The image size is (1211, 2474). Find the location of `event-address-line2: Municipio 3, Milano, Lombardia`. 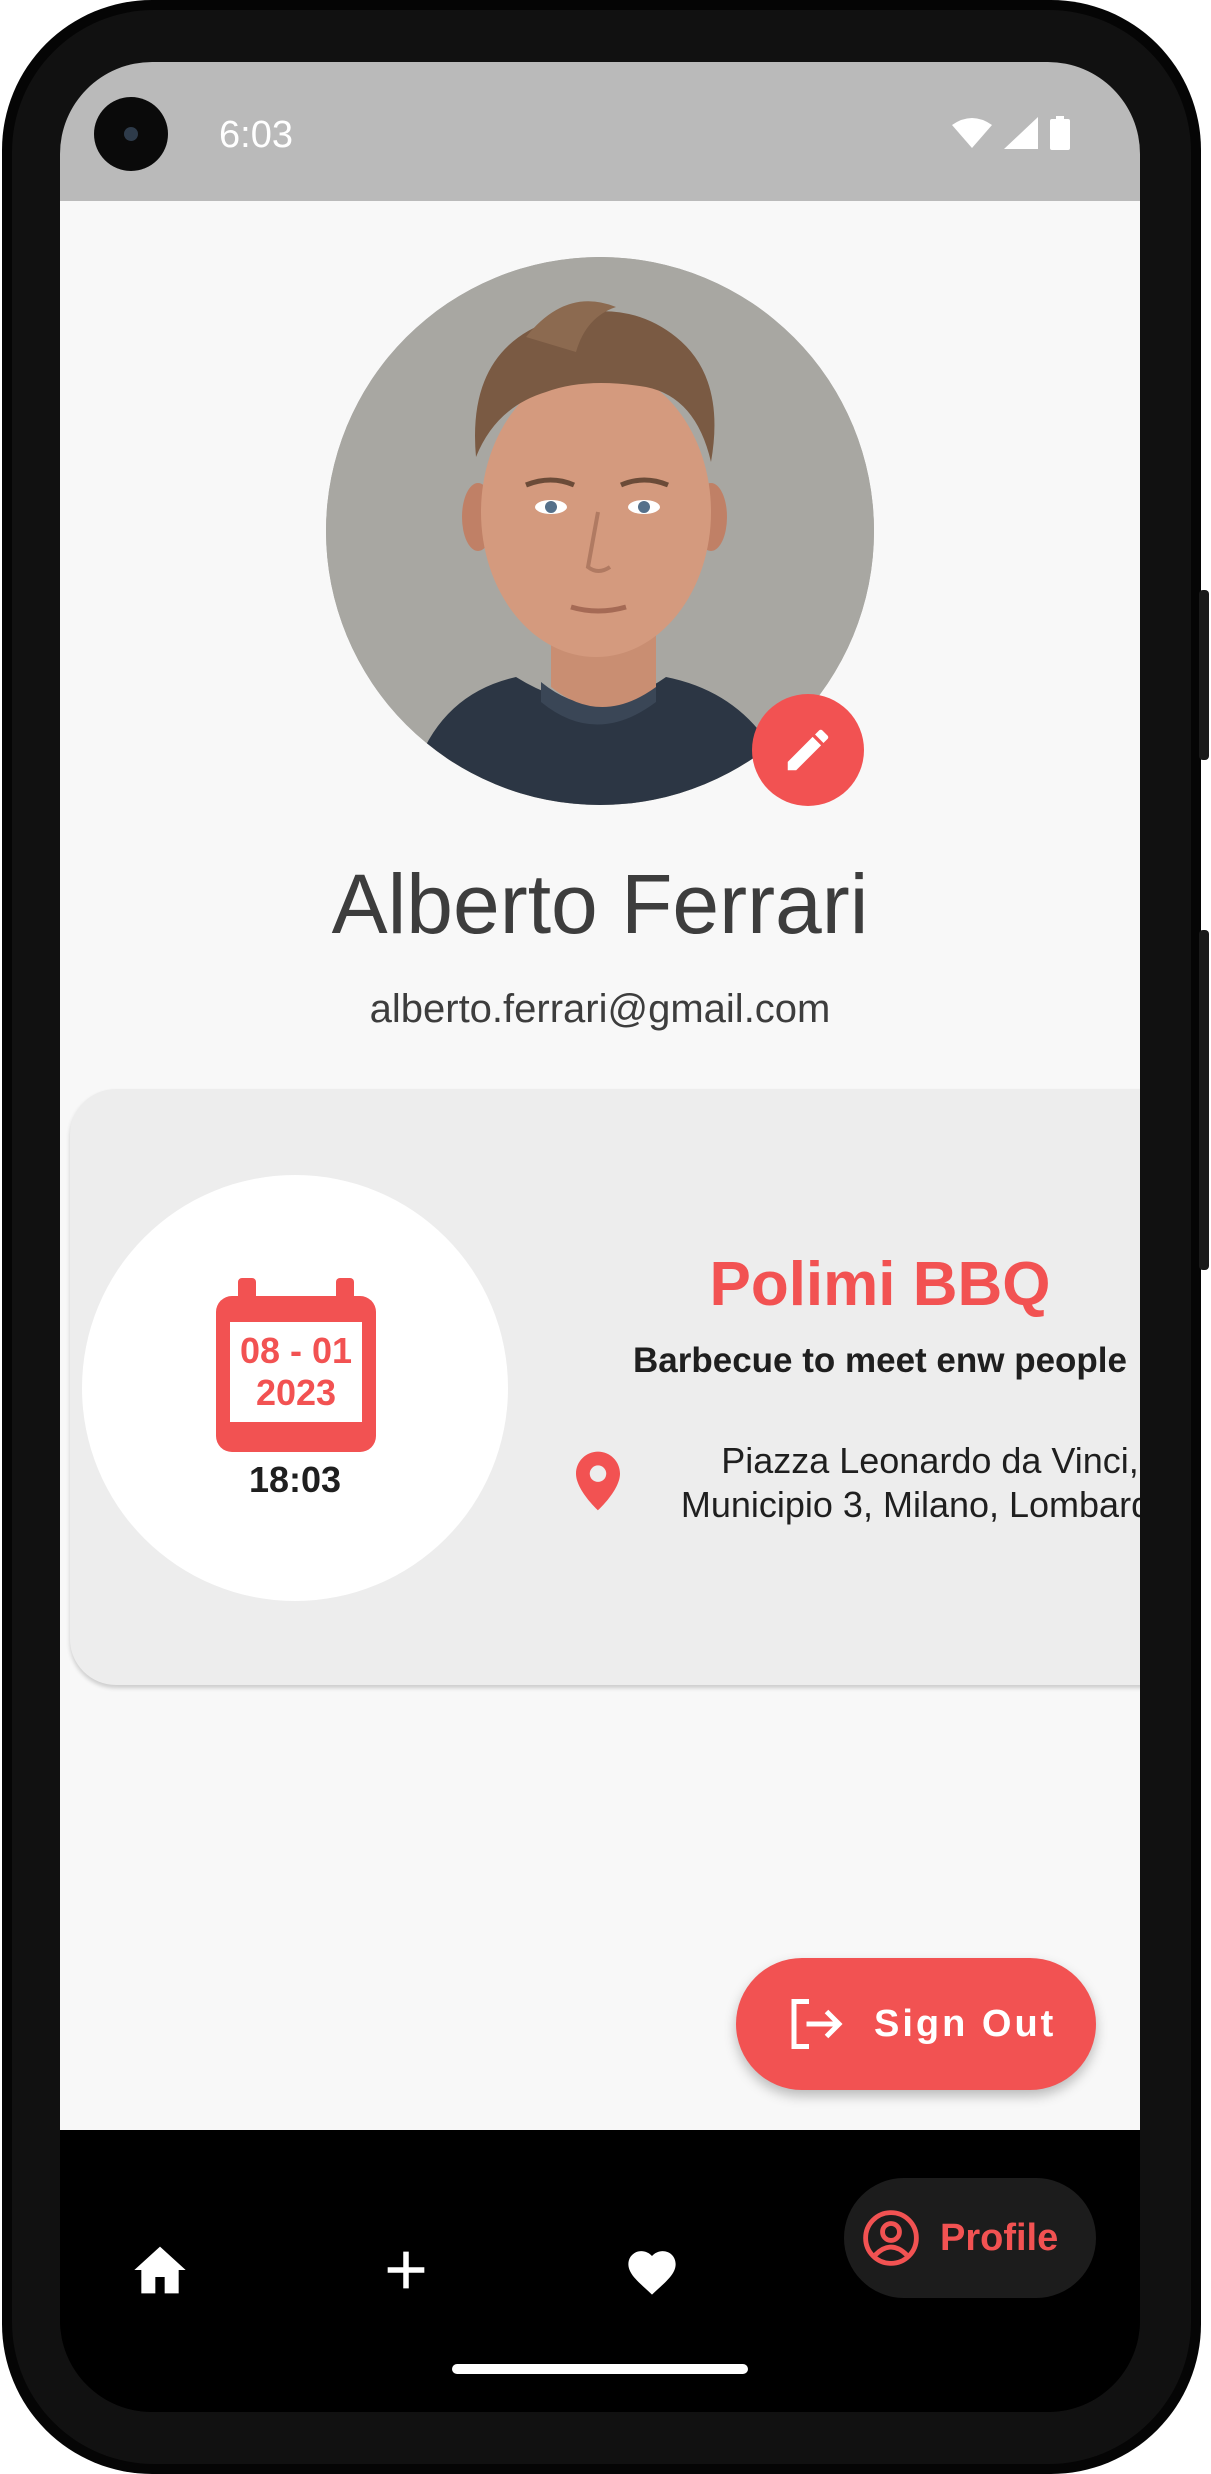

event-address-line2: Municipio 3, Milano, Lombardia is located at coordinates (910, 1504).